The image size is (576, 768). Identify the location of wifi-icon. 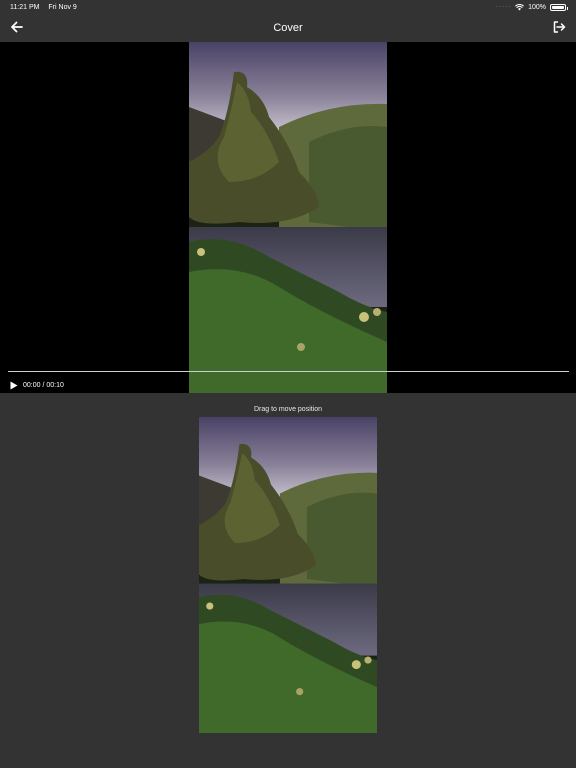
(520, 6).